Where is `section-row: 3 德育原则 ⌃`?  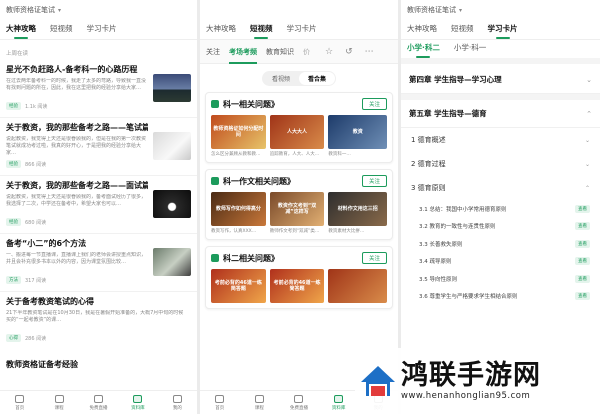 section-row: 3 德育原则 ⌃ is located at coordinates (500, 188).